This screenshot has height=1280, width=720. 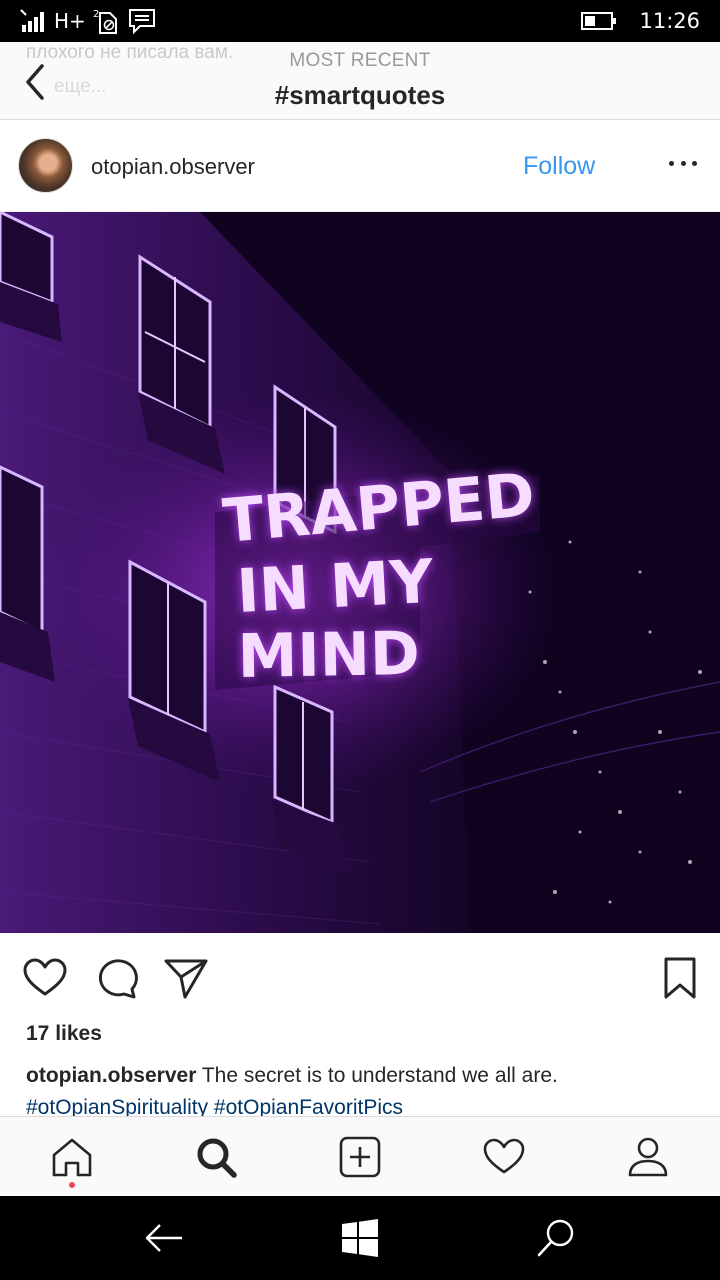 I want to click on post-username: otopian.observer, so click(x=173, y=167).